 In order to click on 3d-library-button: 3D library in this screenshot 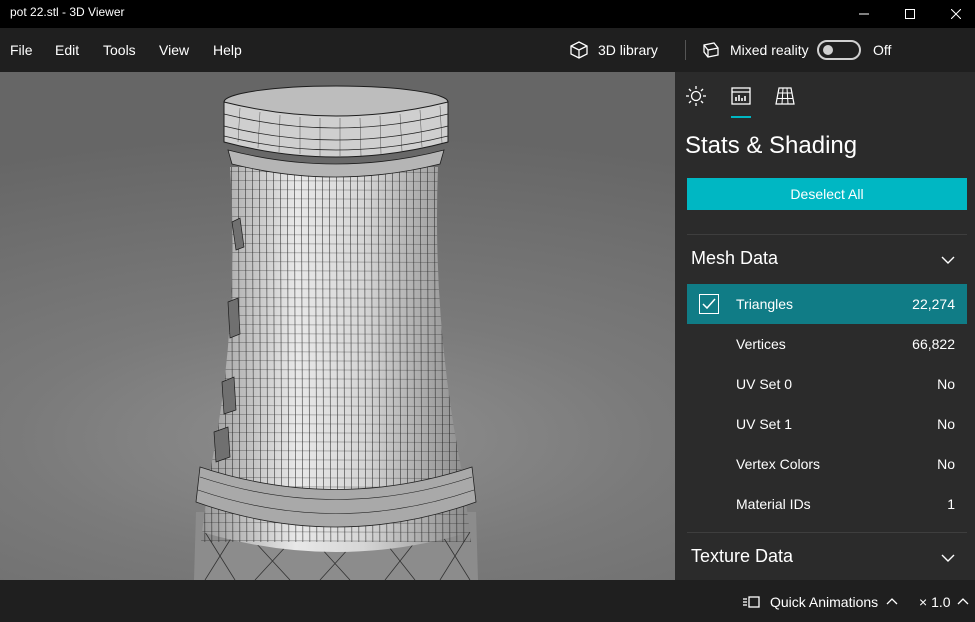, I will do `click(613, 50)`.